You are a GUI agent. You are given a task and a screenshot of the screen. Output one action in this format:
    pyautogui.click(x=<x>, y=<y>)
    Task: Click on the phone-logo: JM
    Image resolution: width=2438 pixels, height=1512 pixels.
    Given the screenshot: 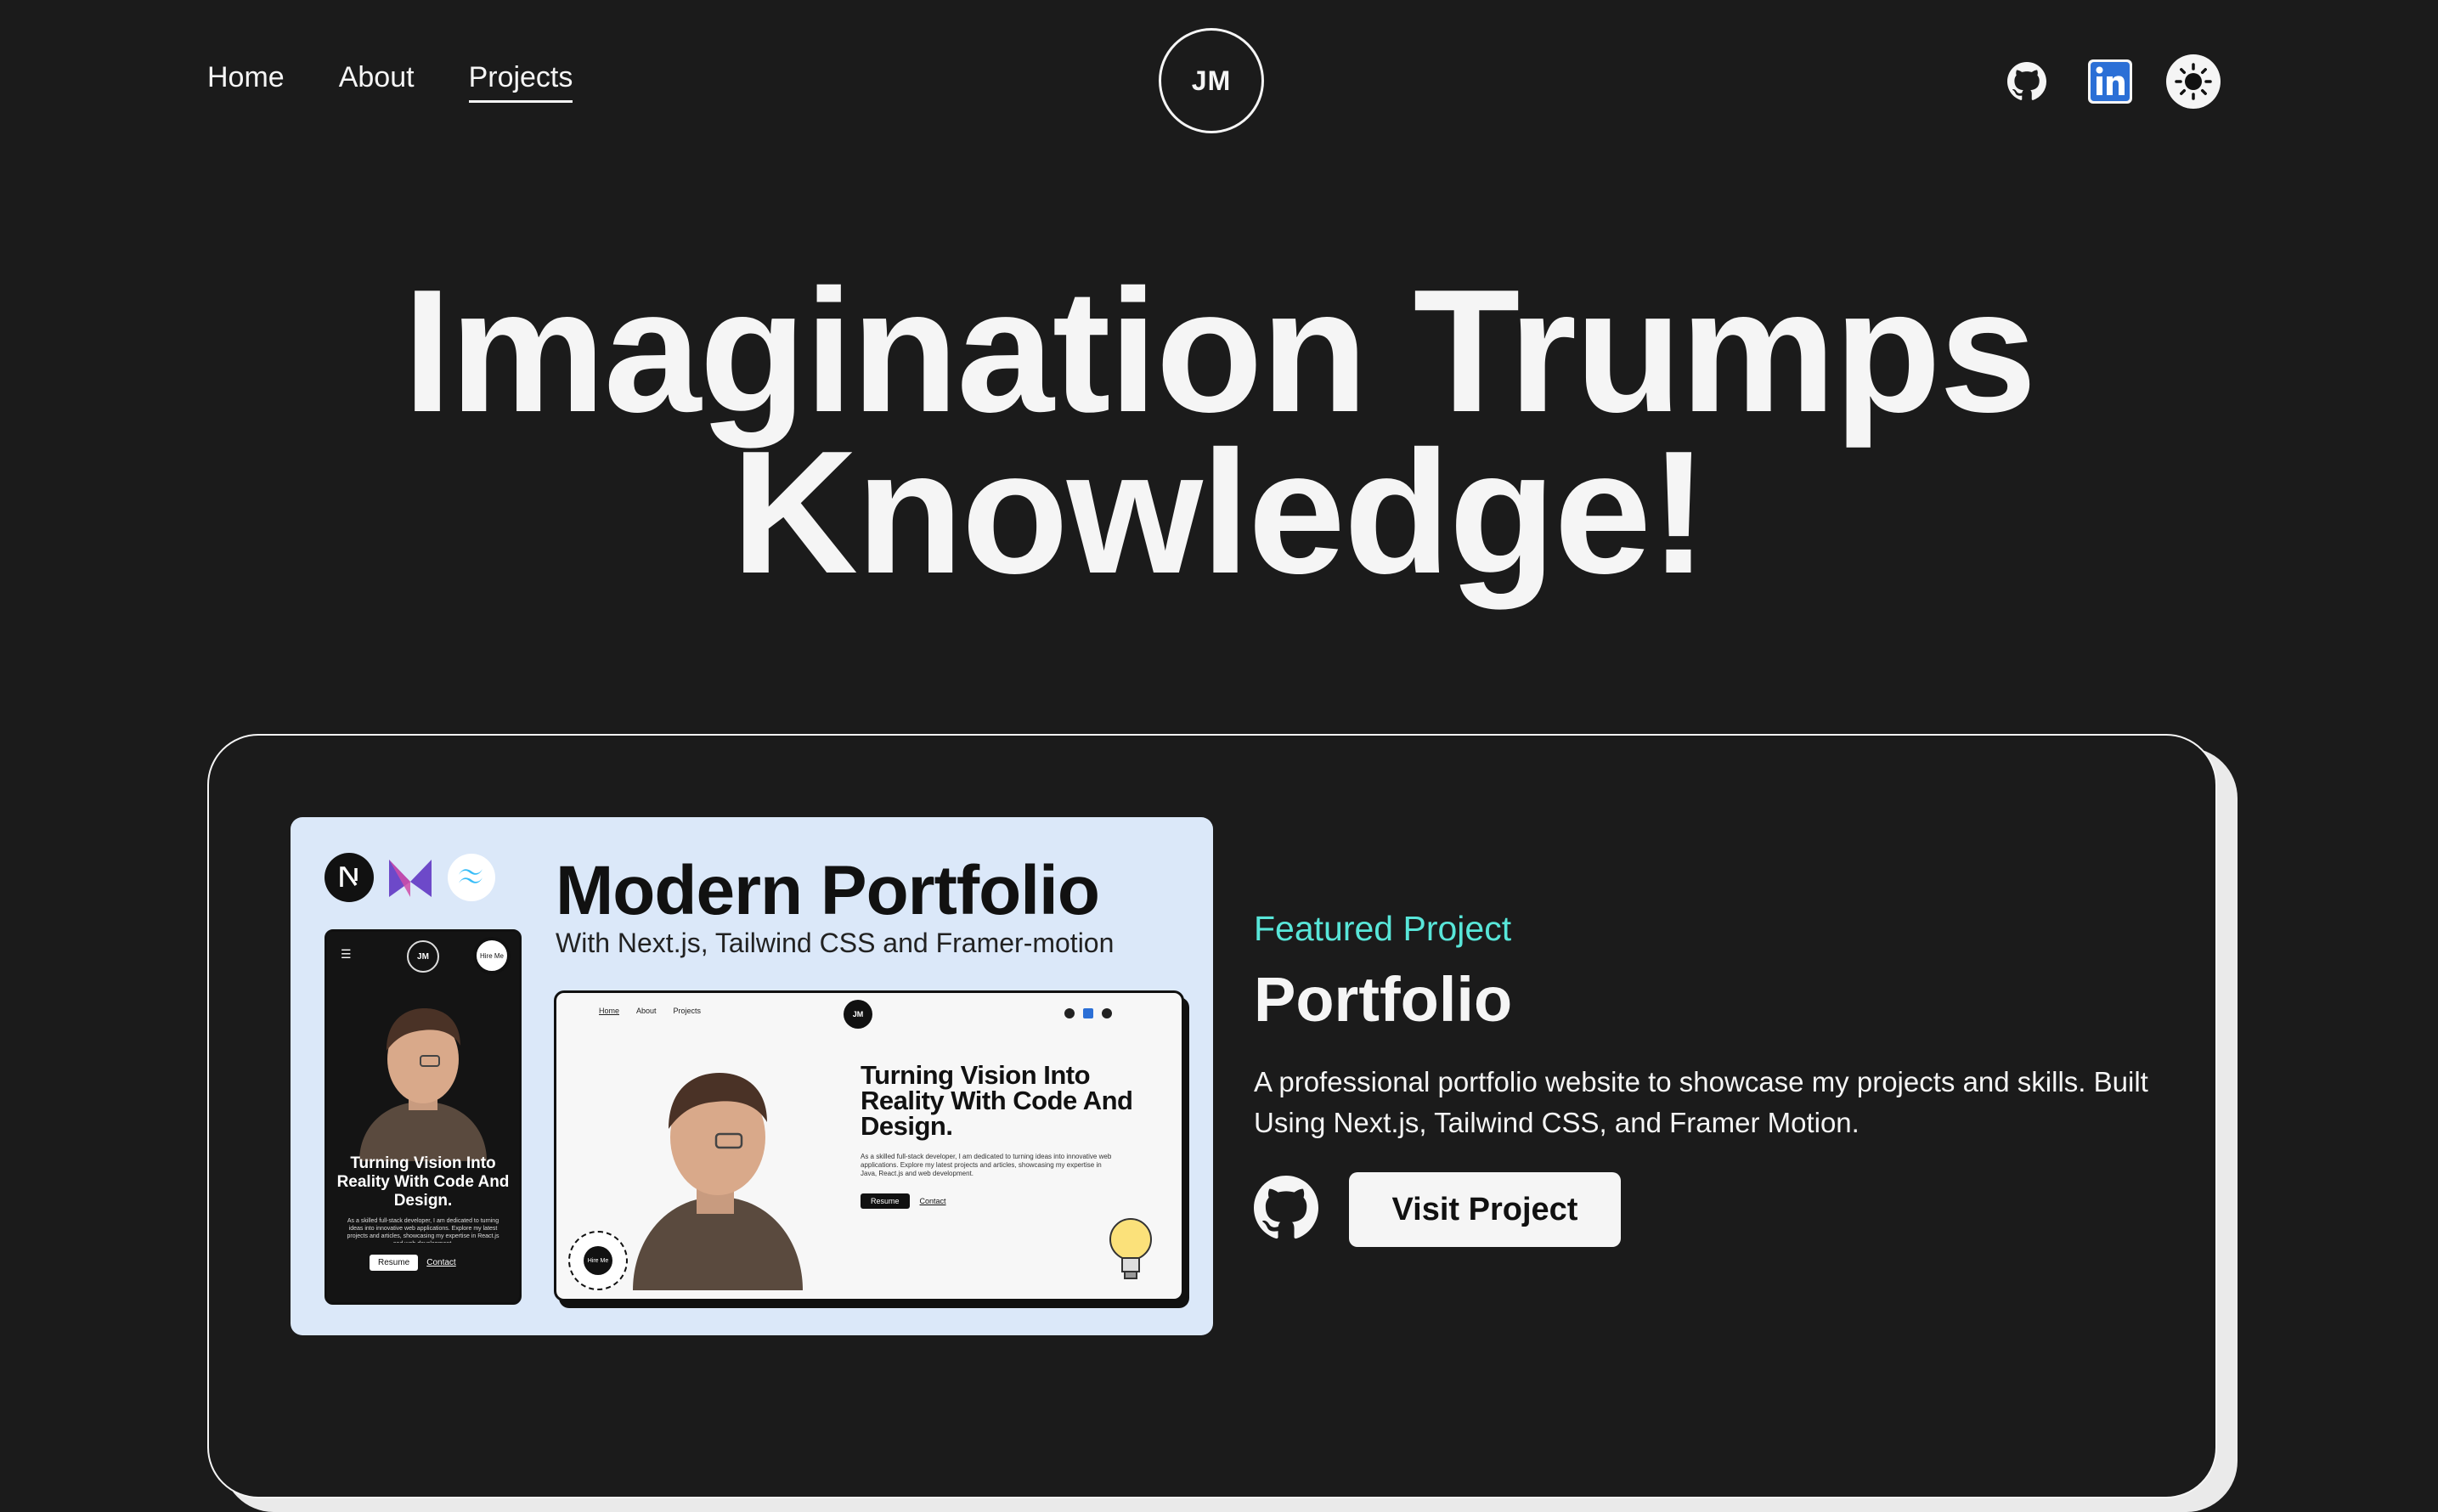 What is the action you would take?
    pyautogui.click(x=423, y=956)
    